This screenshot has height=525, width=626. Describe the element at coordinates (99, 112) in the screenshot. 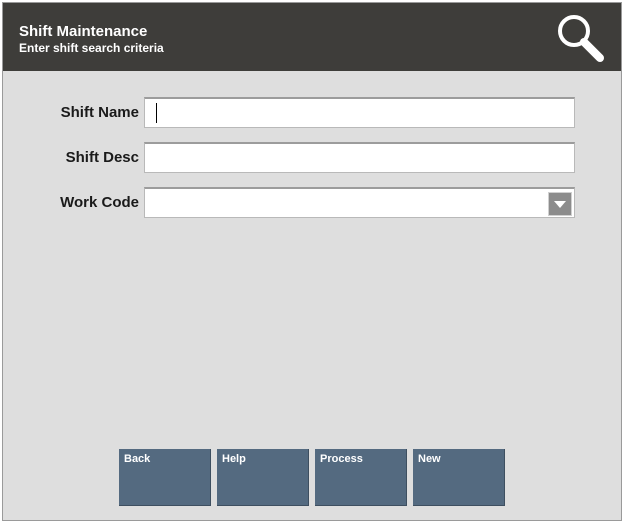

I see `shift-name-label: Shift Name` at that location.